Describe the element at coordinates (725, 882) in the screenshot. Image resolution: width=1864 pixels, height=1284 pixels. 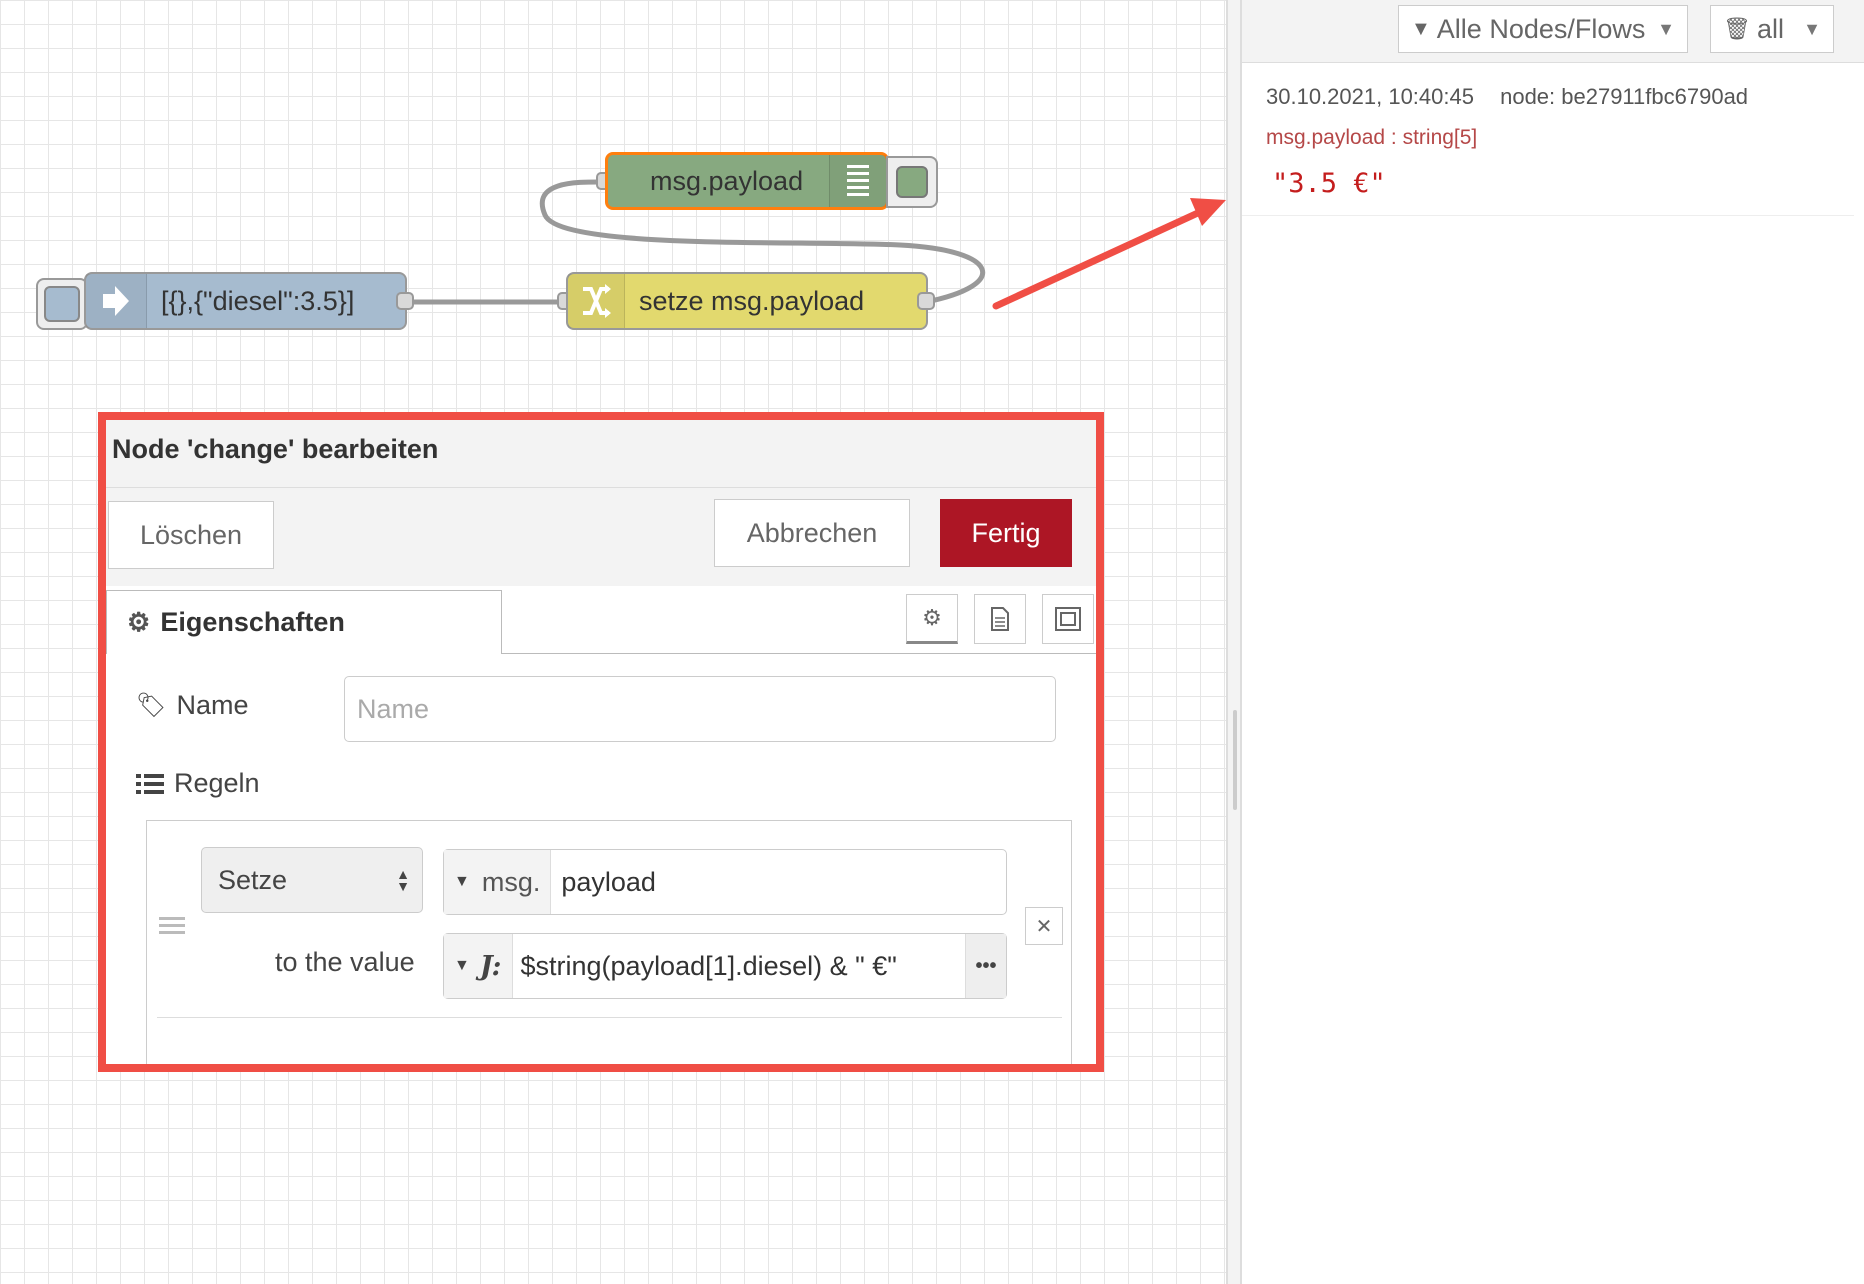
I see `rule-target-input: ▼ msg. payload` at that location.